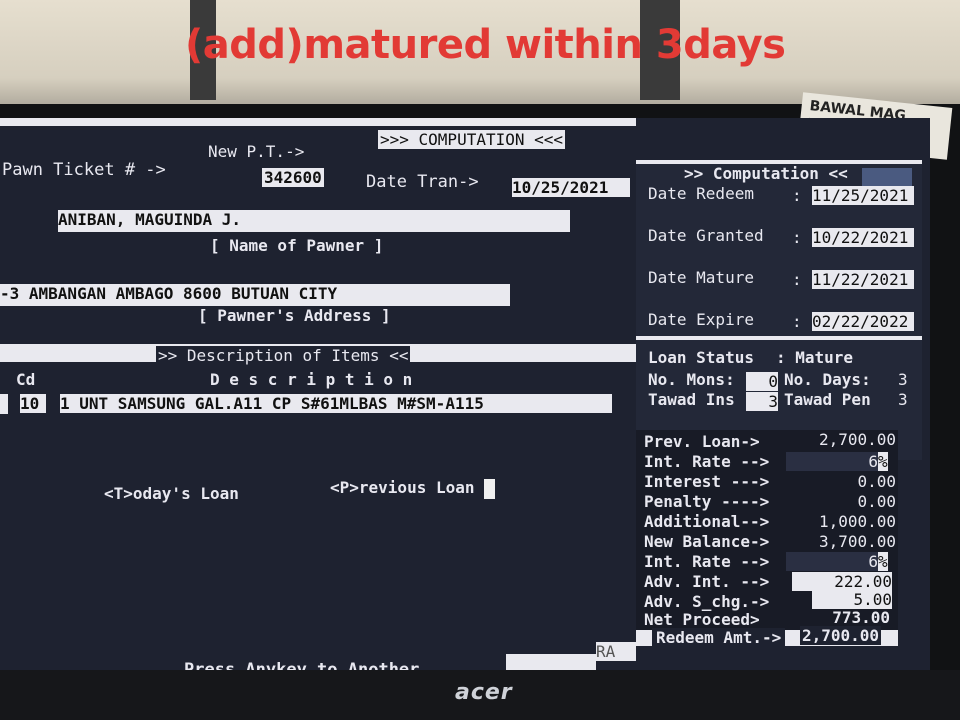 This screenshot has height=720, width=960. What do you see at coordinates (832, 561) in the screenshot?
I see `int-rate-2-value: 6` at bounding box center [832, 561].